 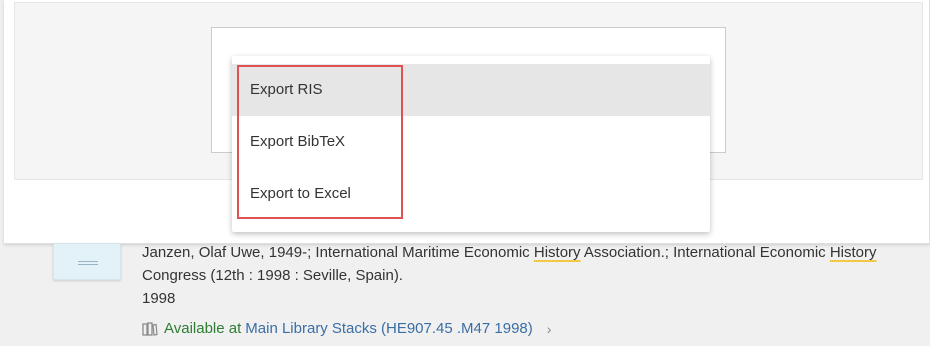 I want to click on availability-call-number: Stacks (HE907.45 .M47 1998), so click(x=432, y=329).